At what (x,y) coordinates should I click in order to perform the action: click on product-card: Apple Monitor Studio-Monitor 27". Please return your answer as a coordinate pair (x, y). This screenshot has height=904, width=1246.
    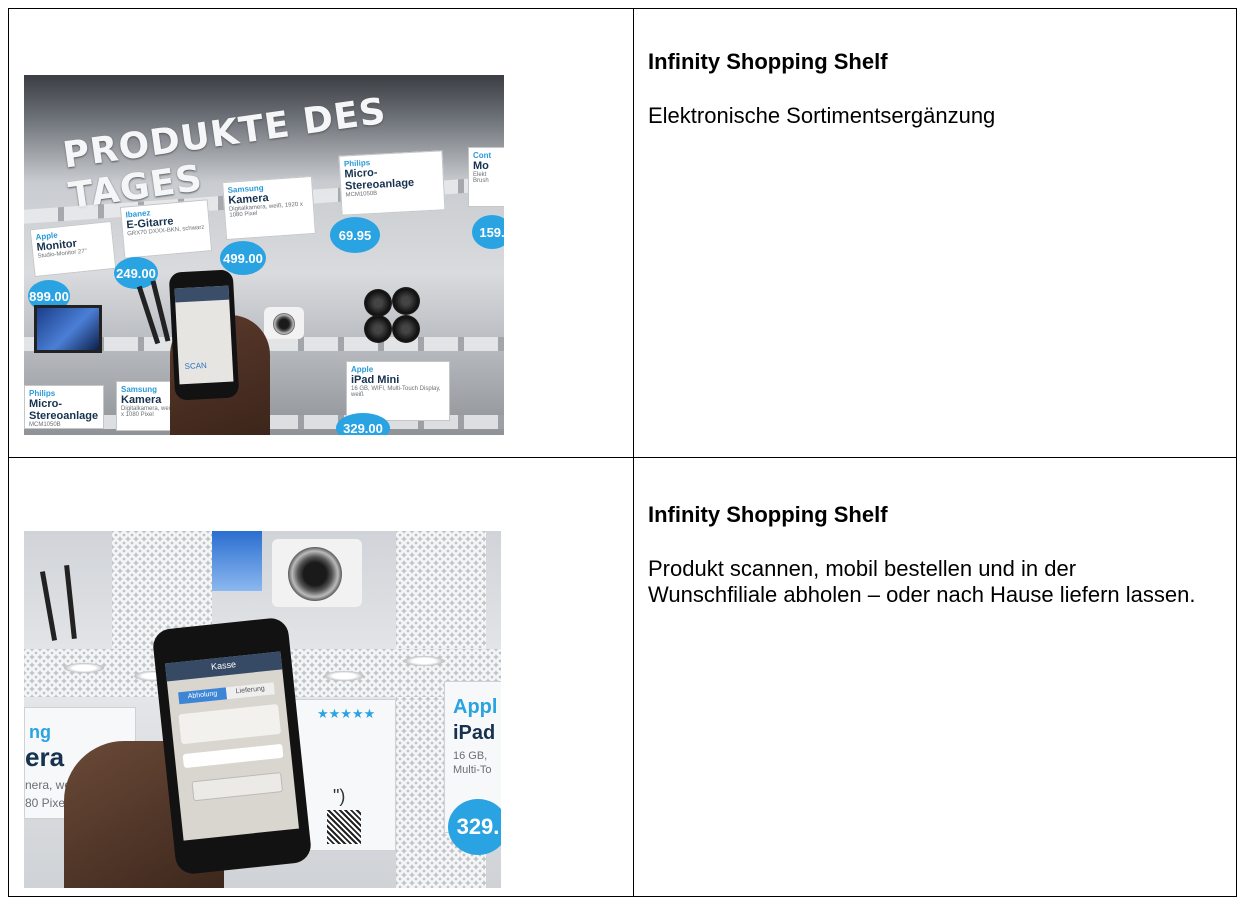
    Looking at the image, I should click on (73, 249).